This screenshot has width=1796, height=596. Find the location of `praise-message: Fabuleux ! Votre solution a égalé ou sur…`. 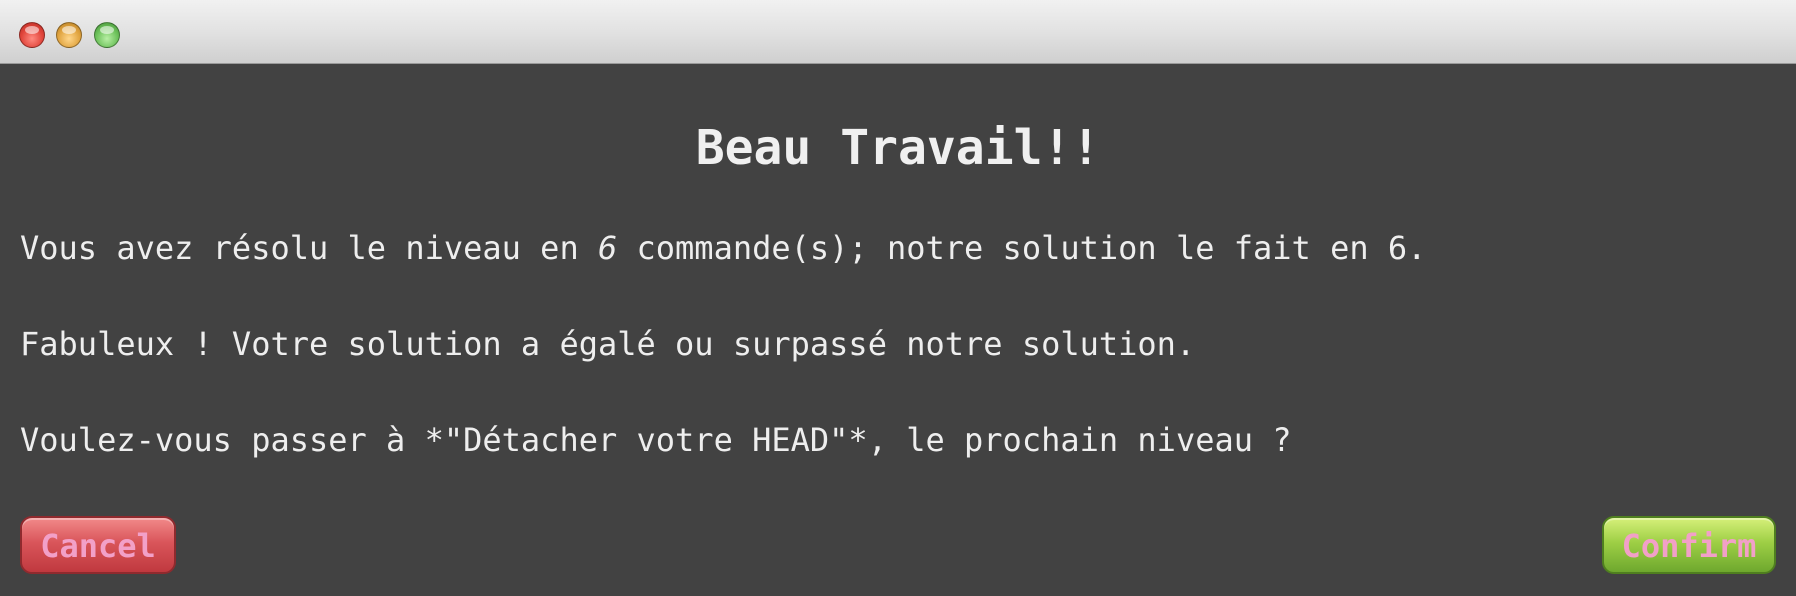

praise-message: Fabuleux ! Votre solution a égalé ou sur… is located at coordinates (608, 344).